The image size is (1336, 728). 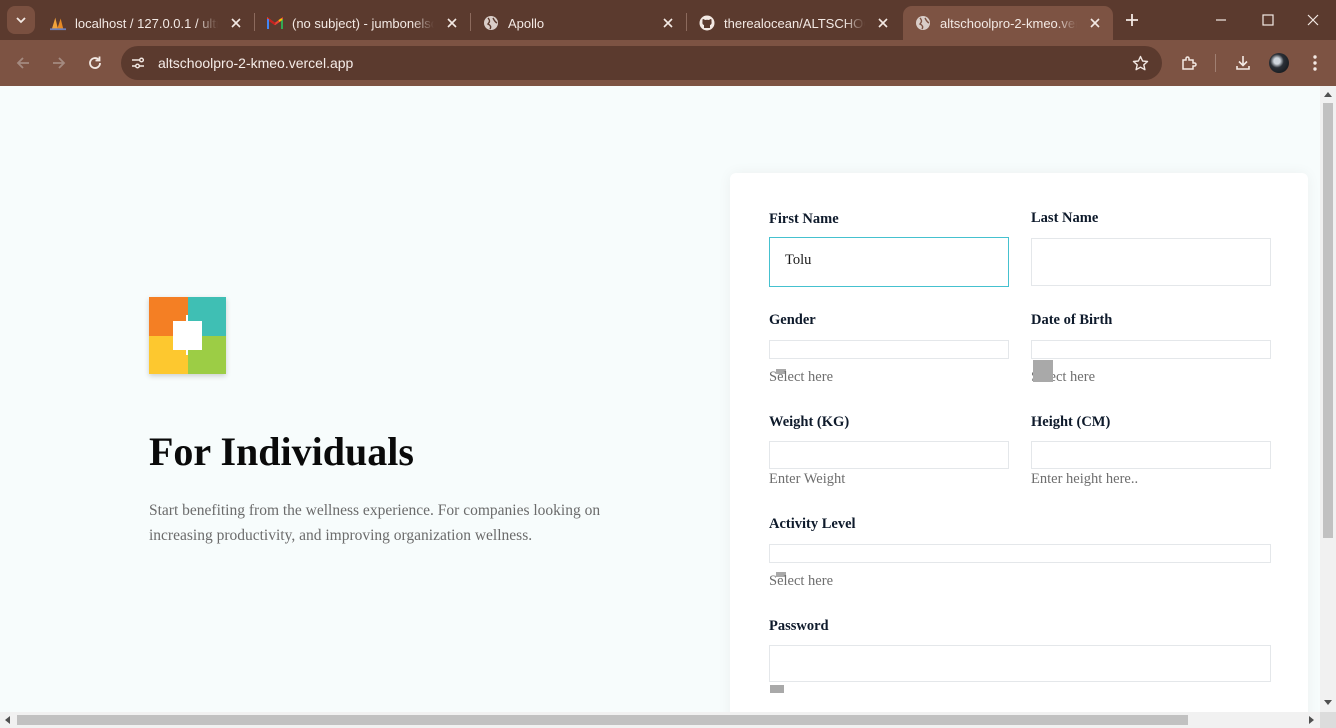 I want to click on horizontal-scrollbar, so click(x=660, y=720).